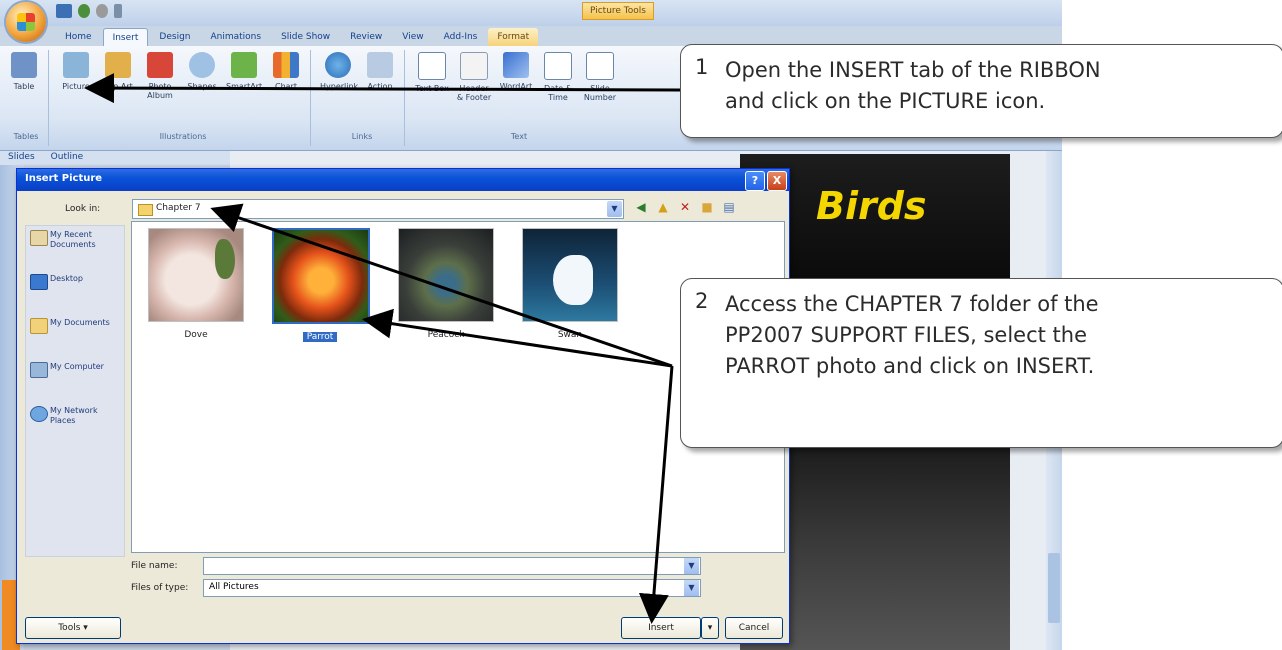 The width and height of the screenshot is (1282, 650). What do you see at coordinates (1054, 588) in the screenshot?
I see `scrollbar-thumb` at bounding box center [1054, 588].